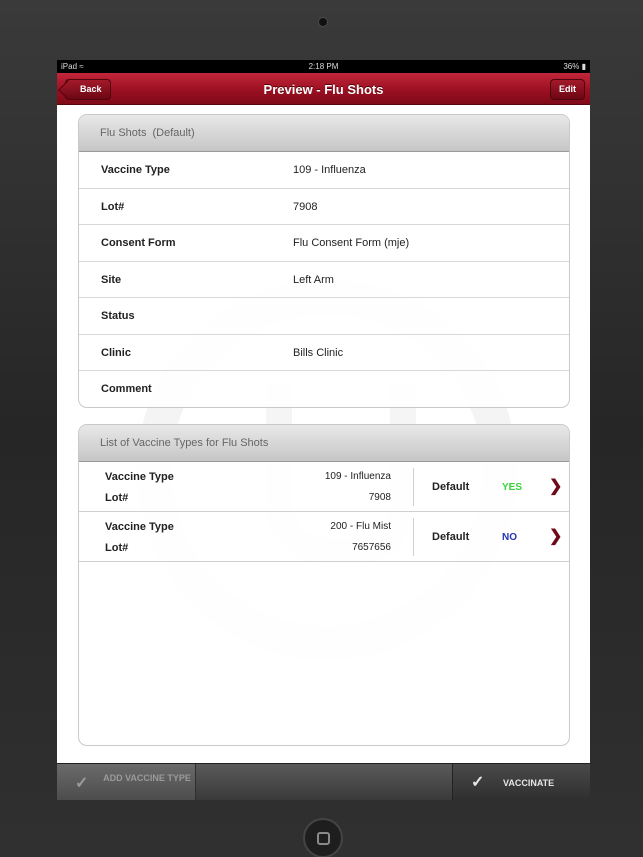 This screenshot has width=643, height=857. I want to click on edit-button: Edit, so click(567, 89).